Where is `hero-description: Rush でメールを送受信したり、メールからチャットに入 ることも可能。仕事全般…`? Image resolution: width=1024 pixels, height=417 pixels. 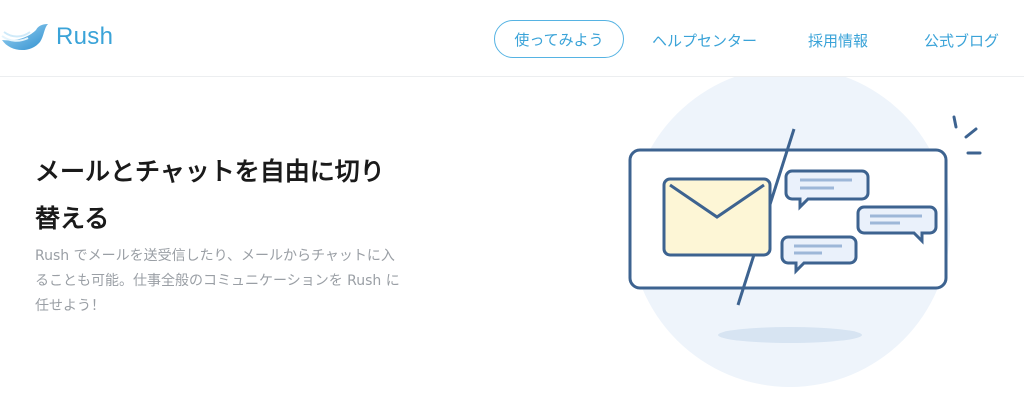 hero-description: Rush でメールを送受信したり、メールからチャットに入 ることも可能。仕事全般… is located at coordinates (235, 281).